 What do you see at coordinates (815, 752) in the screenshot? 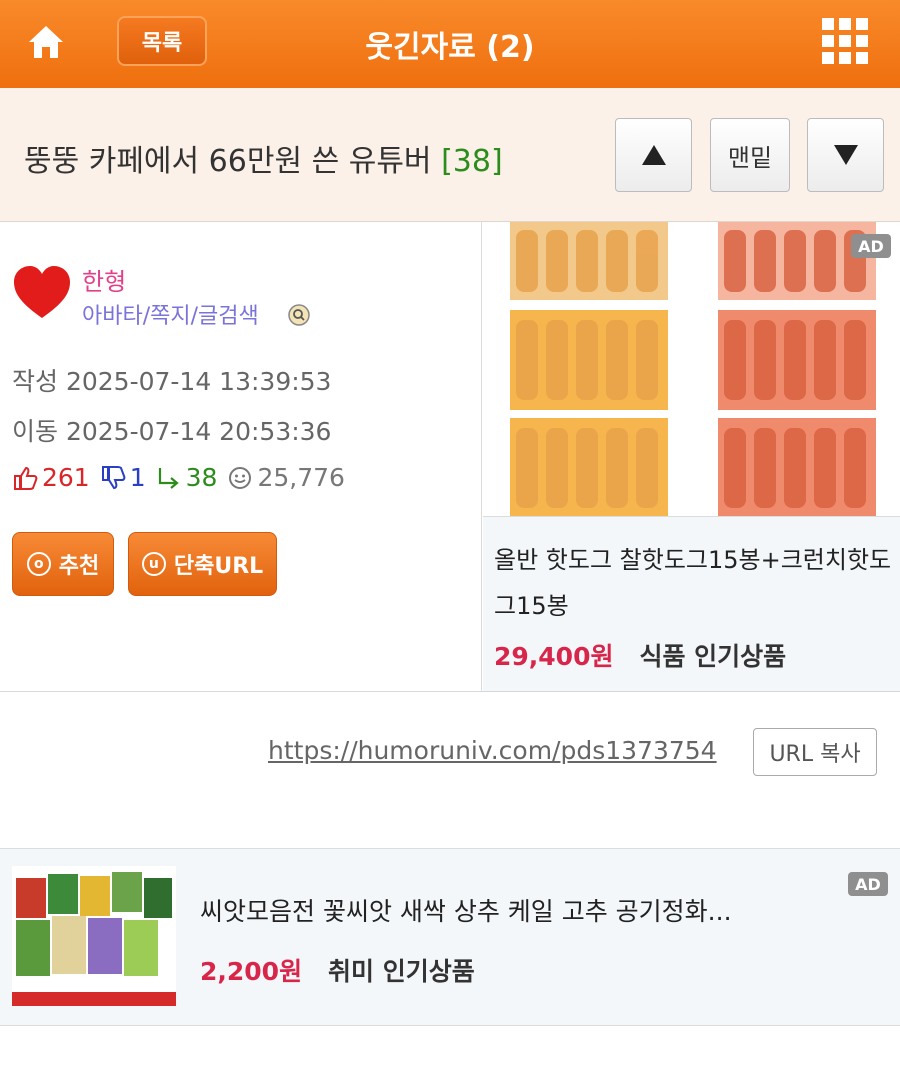
I see `url-copy-button: URL 복사` at bounding box center [815, 752].